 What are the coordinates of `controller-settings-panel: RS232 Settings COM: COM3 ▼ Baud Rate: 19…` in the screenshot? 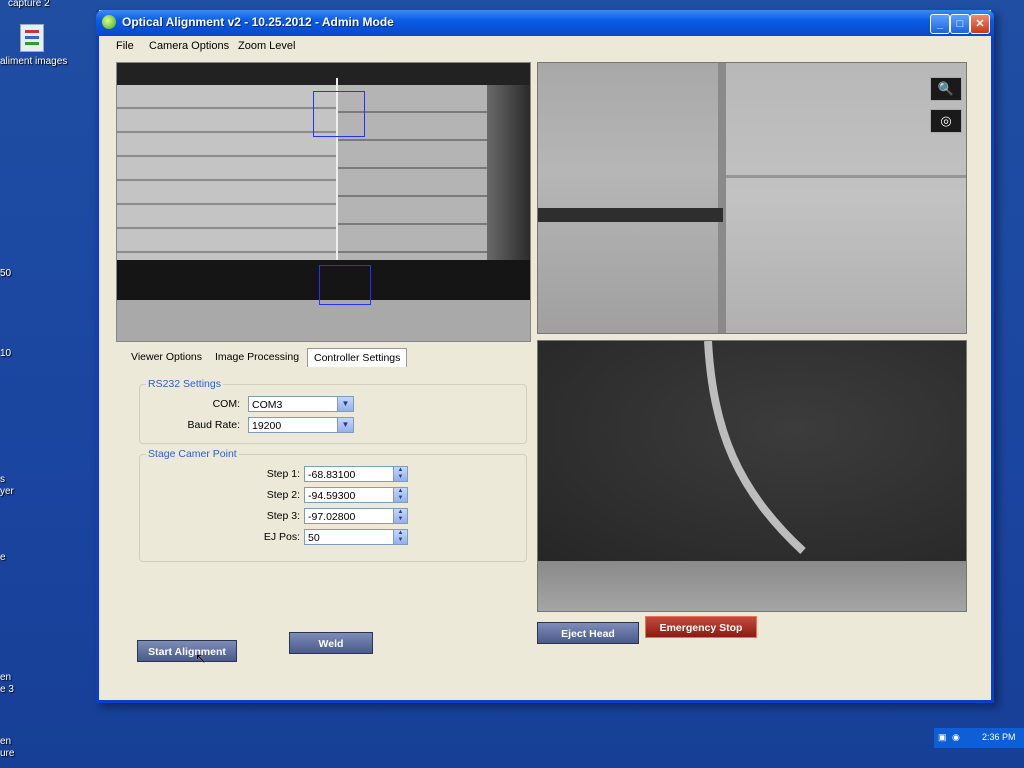 It's located at (327, 498).